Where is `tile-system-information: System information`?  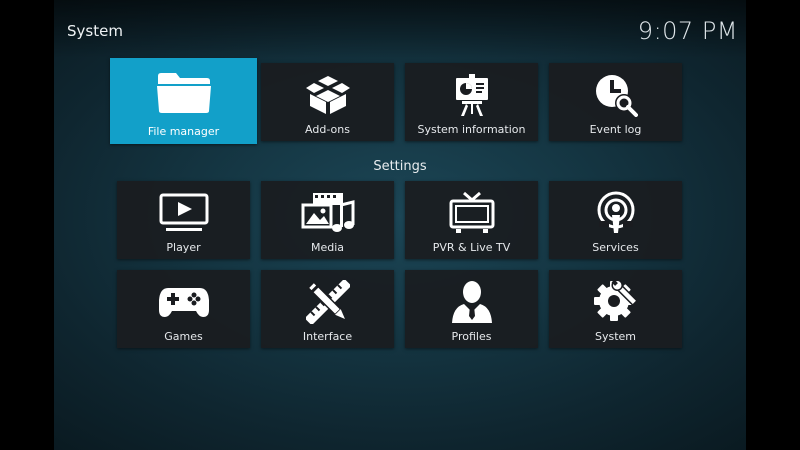 tile-system-information: System information is located at coordinates (471, 102).